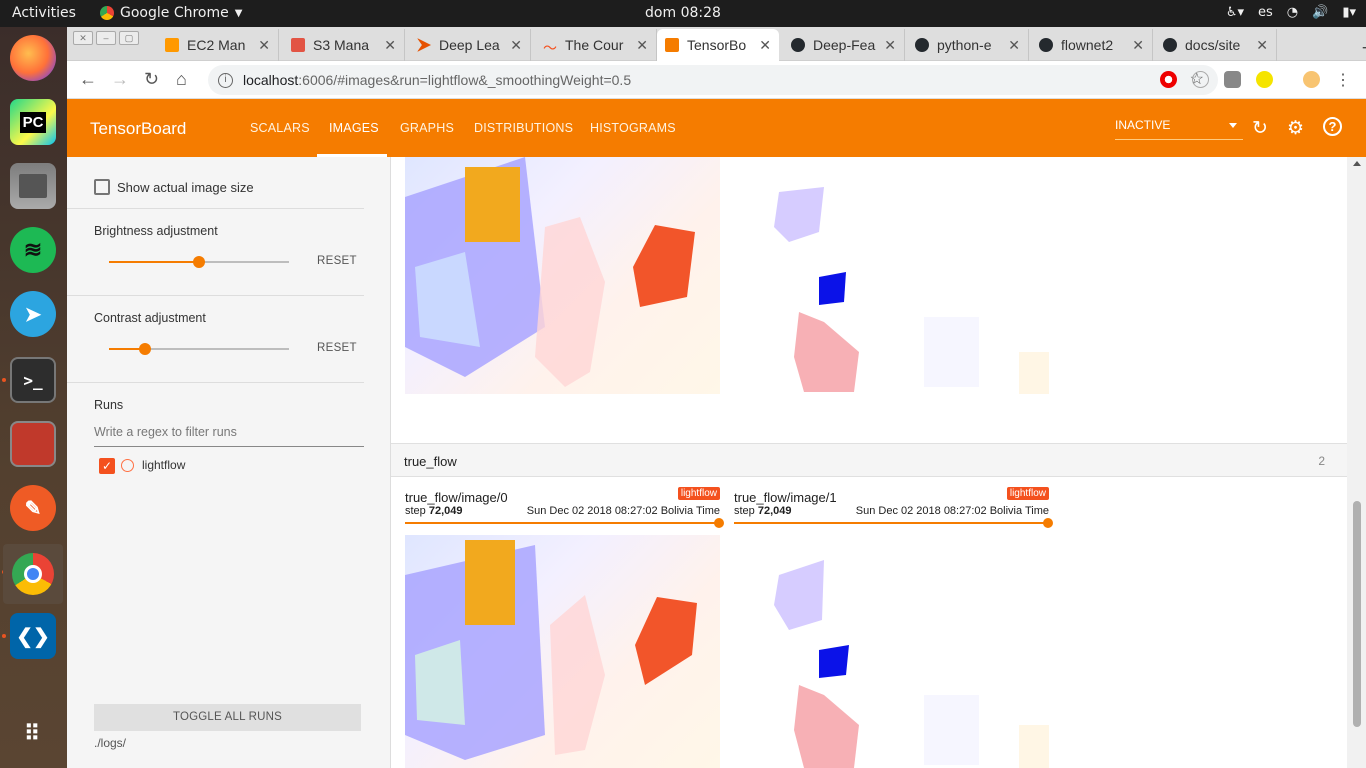  What do you see at coordinates (456, 497) in the screenshot?
I see `image-card-title: true_flow/image/0` at bounding box center [456, 497].